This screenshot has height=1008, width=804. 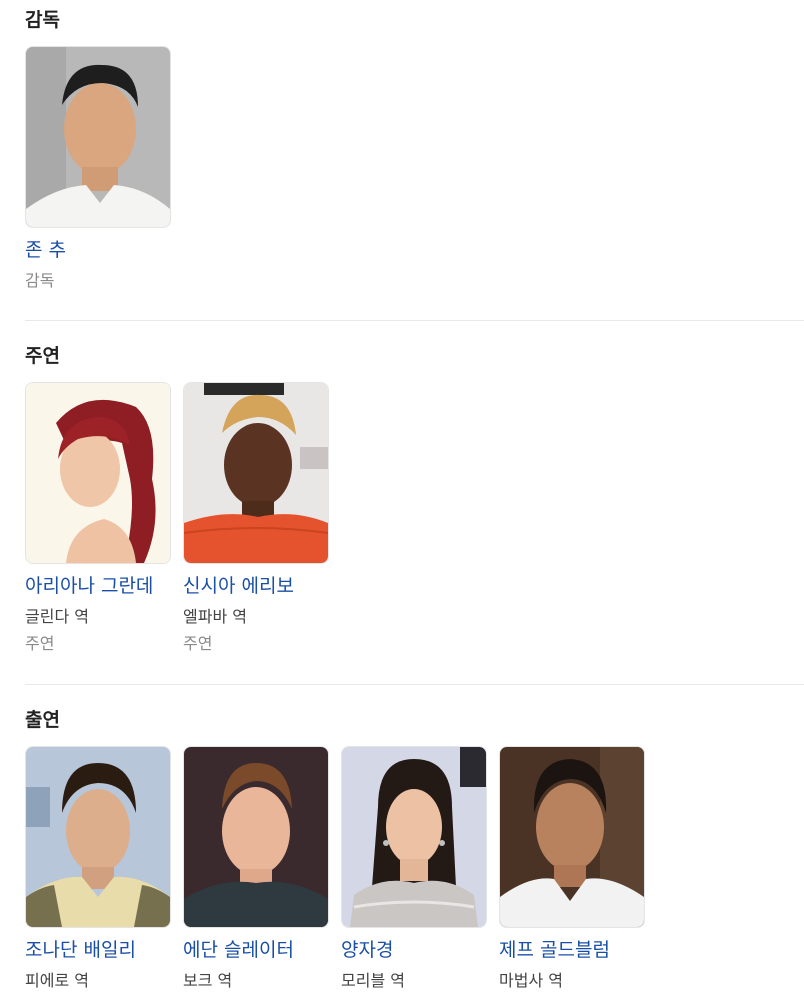 I want to click on person-name: 조나단 배일리, so click(x=80, y=950).